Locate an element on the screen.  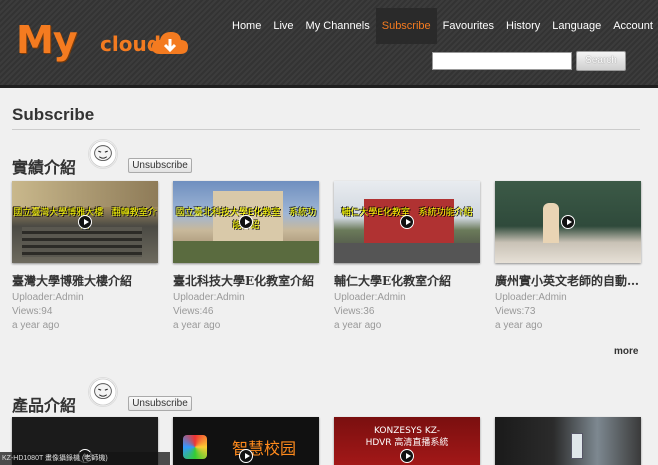
nav-live: Live is located at coordinates (283, 26).